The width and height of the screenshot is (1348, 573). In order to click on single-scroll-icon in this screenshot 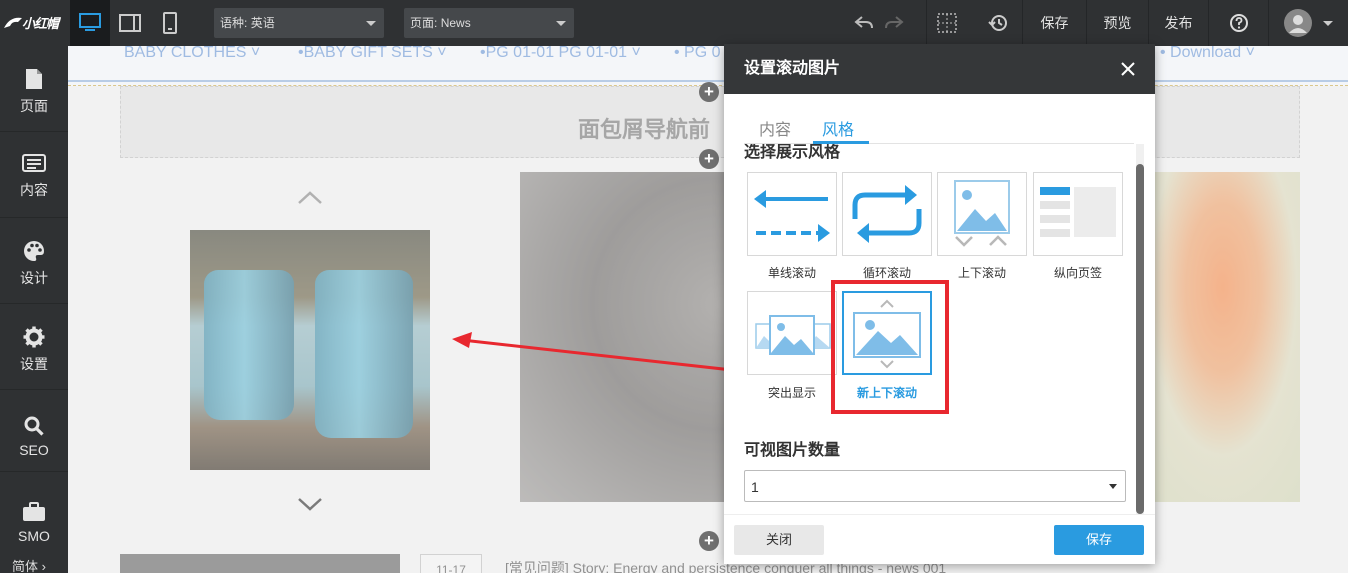, I will do `click(792, 216)`.